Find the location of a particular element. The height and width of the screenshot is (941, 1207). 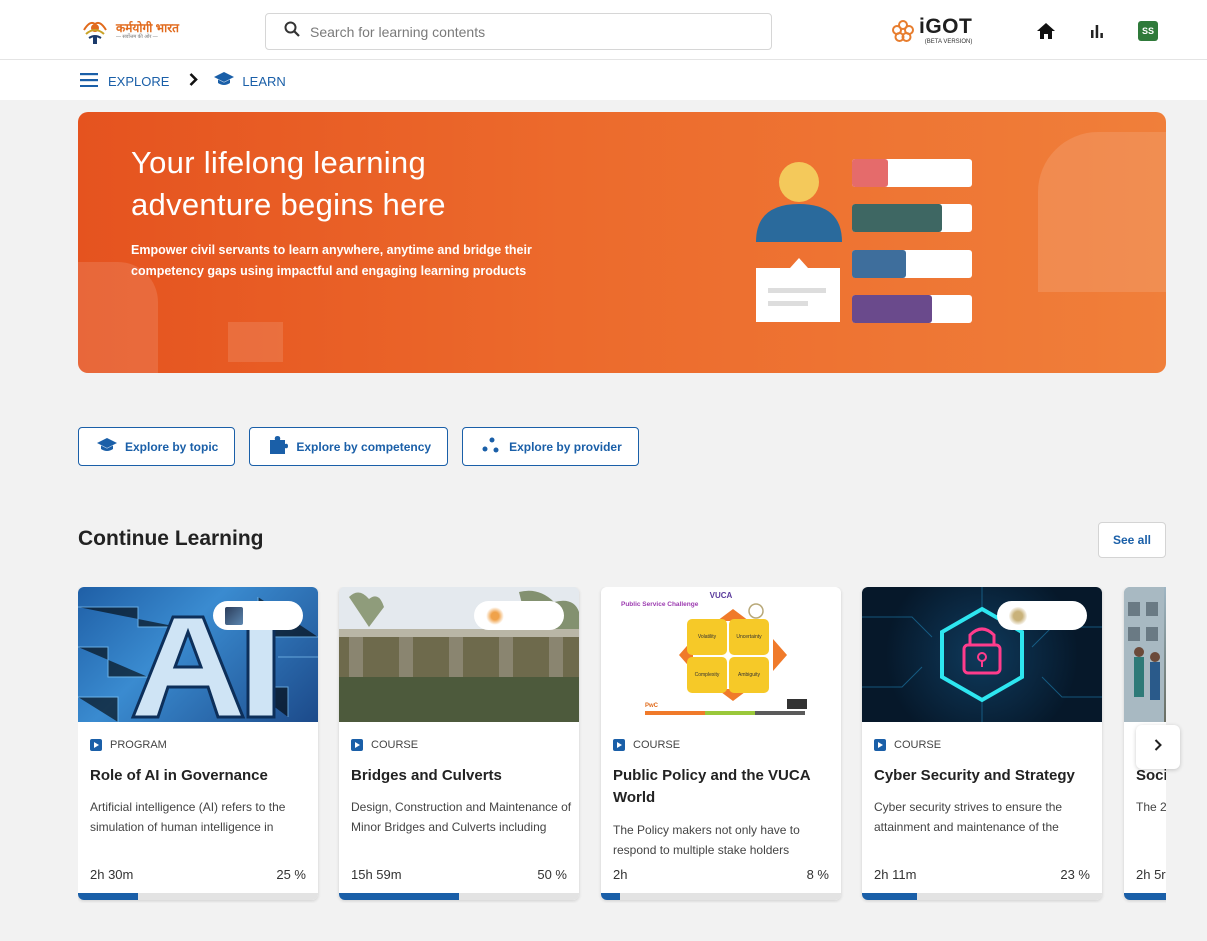

puzzle-icon is located at coordinates (278, 446).